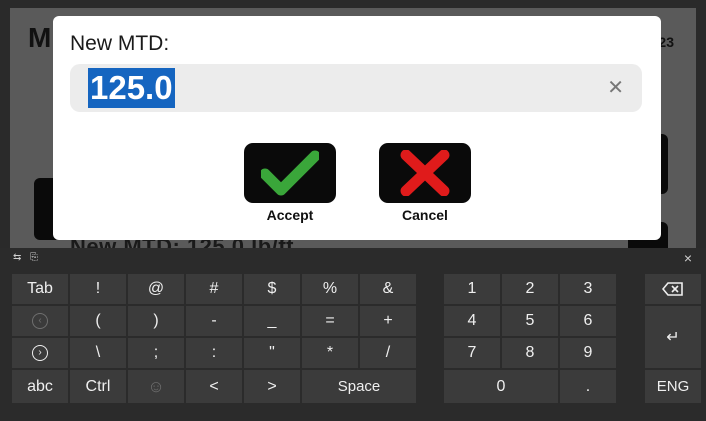  What do you see at coordinates (272, 321) in the screenshot?
I see `key-underscore: _` at bounding box center [272, 321].